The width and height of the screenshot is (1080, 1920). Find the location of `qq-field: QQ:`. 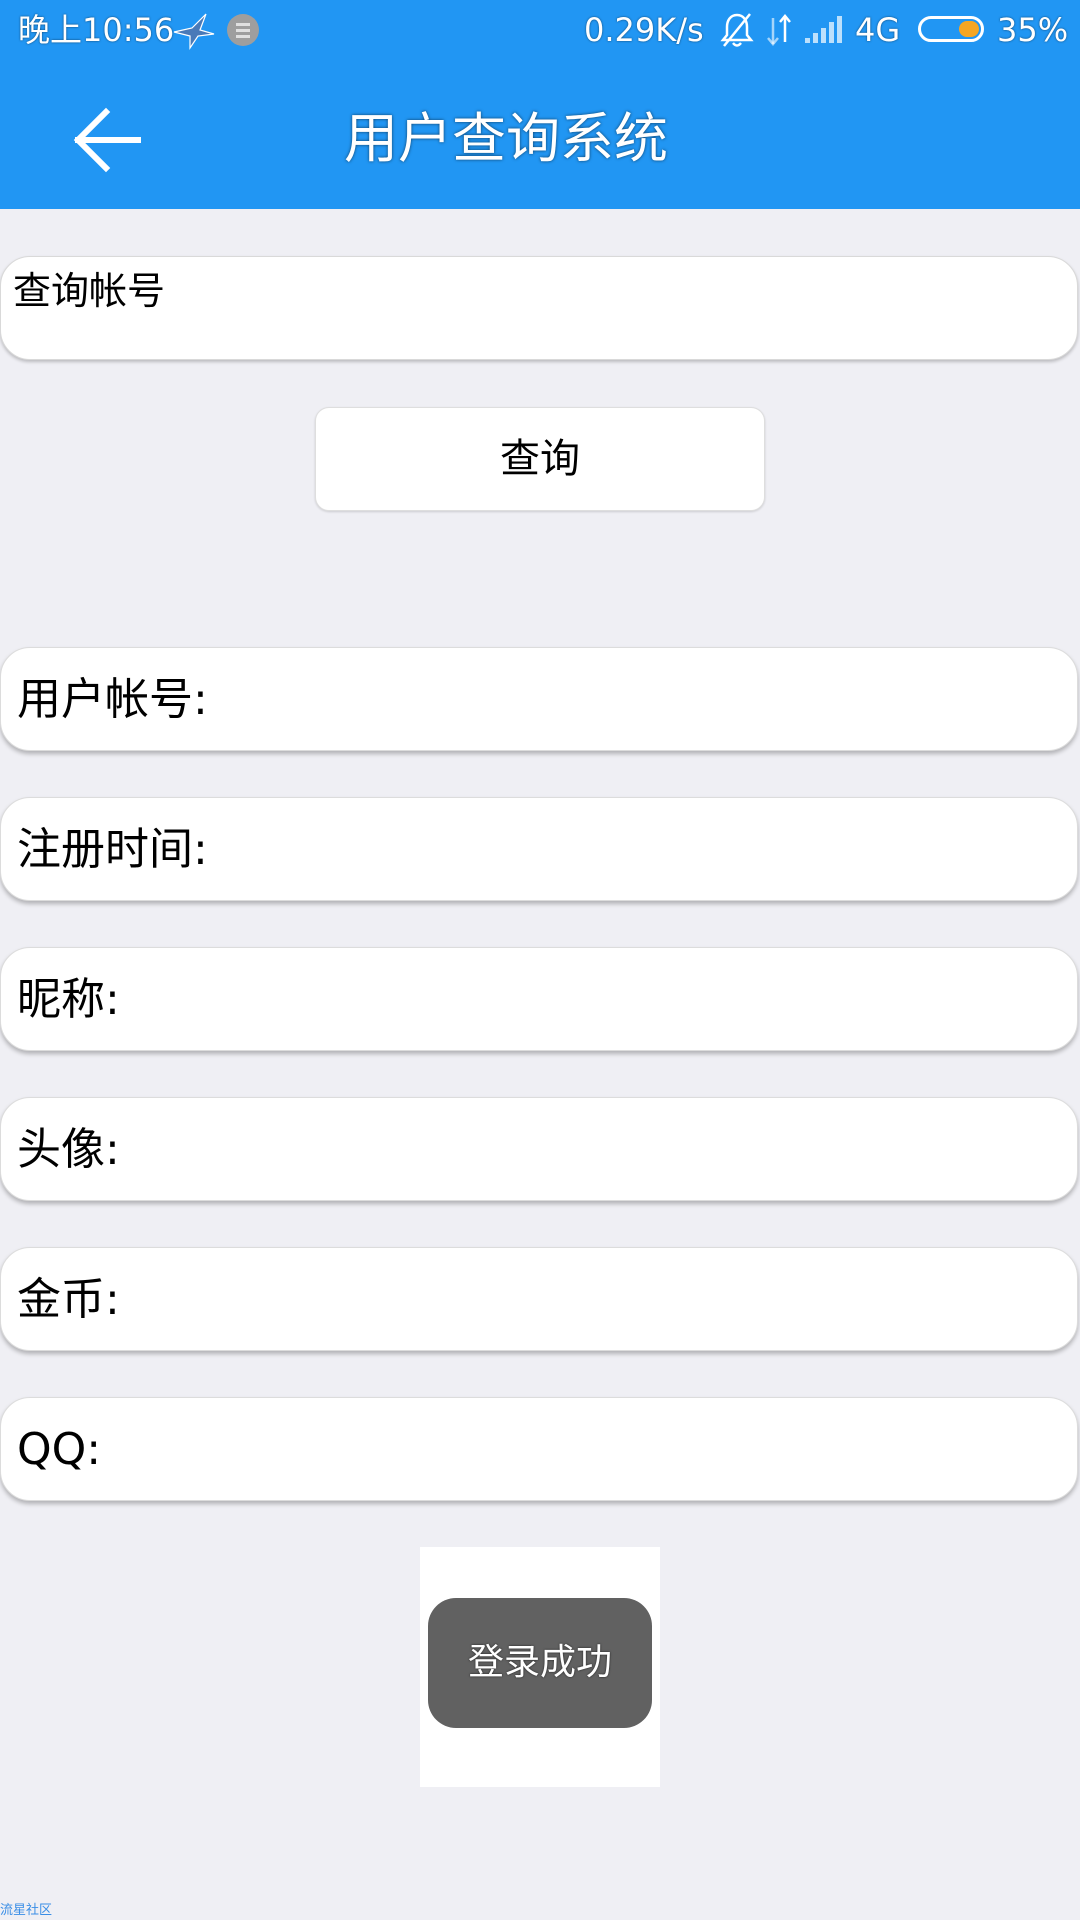

qq-field: QQ: is located at coordinates (539, 1449).